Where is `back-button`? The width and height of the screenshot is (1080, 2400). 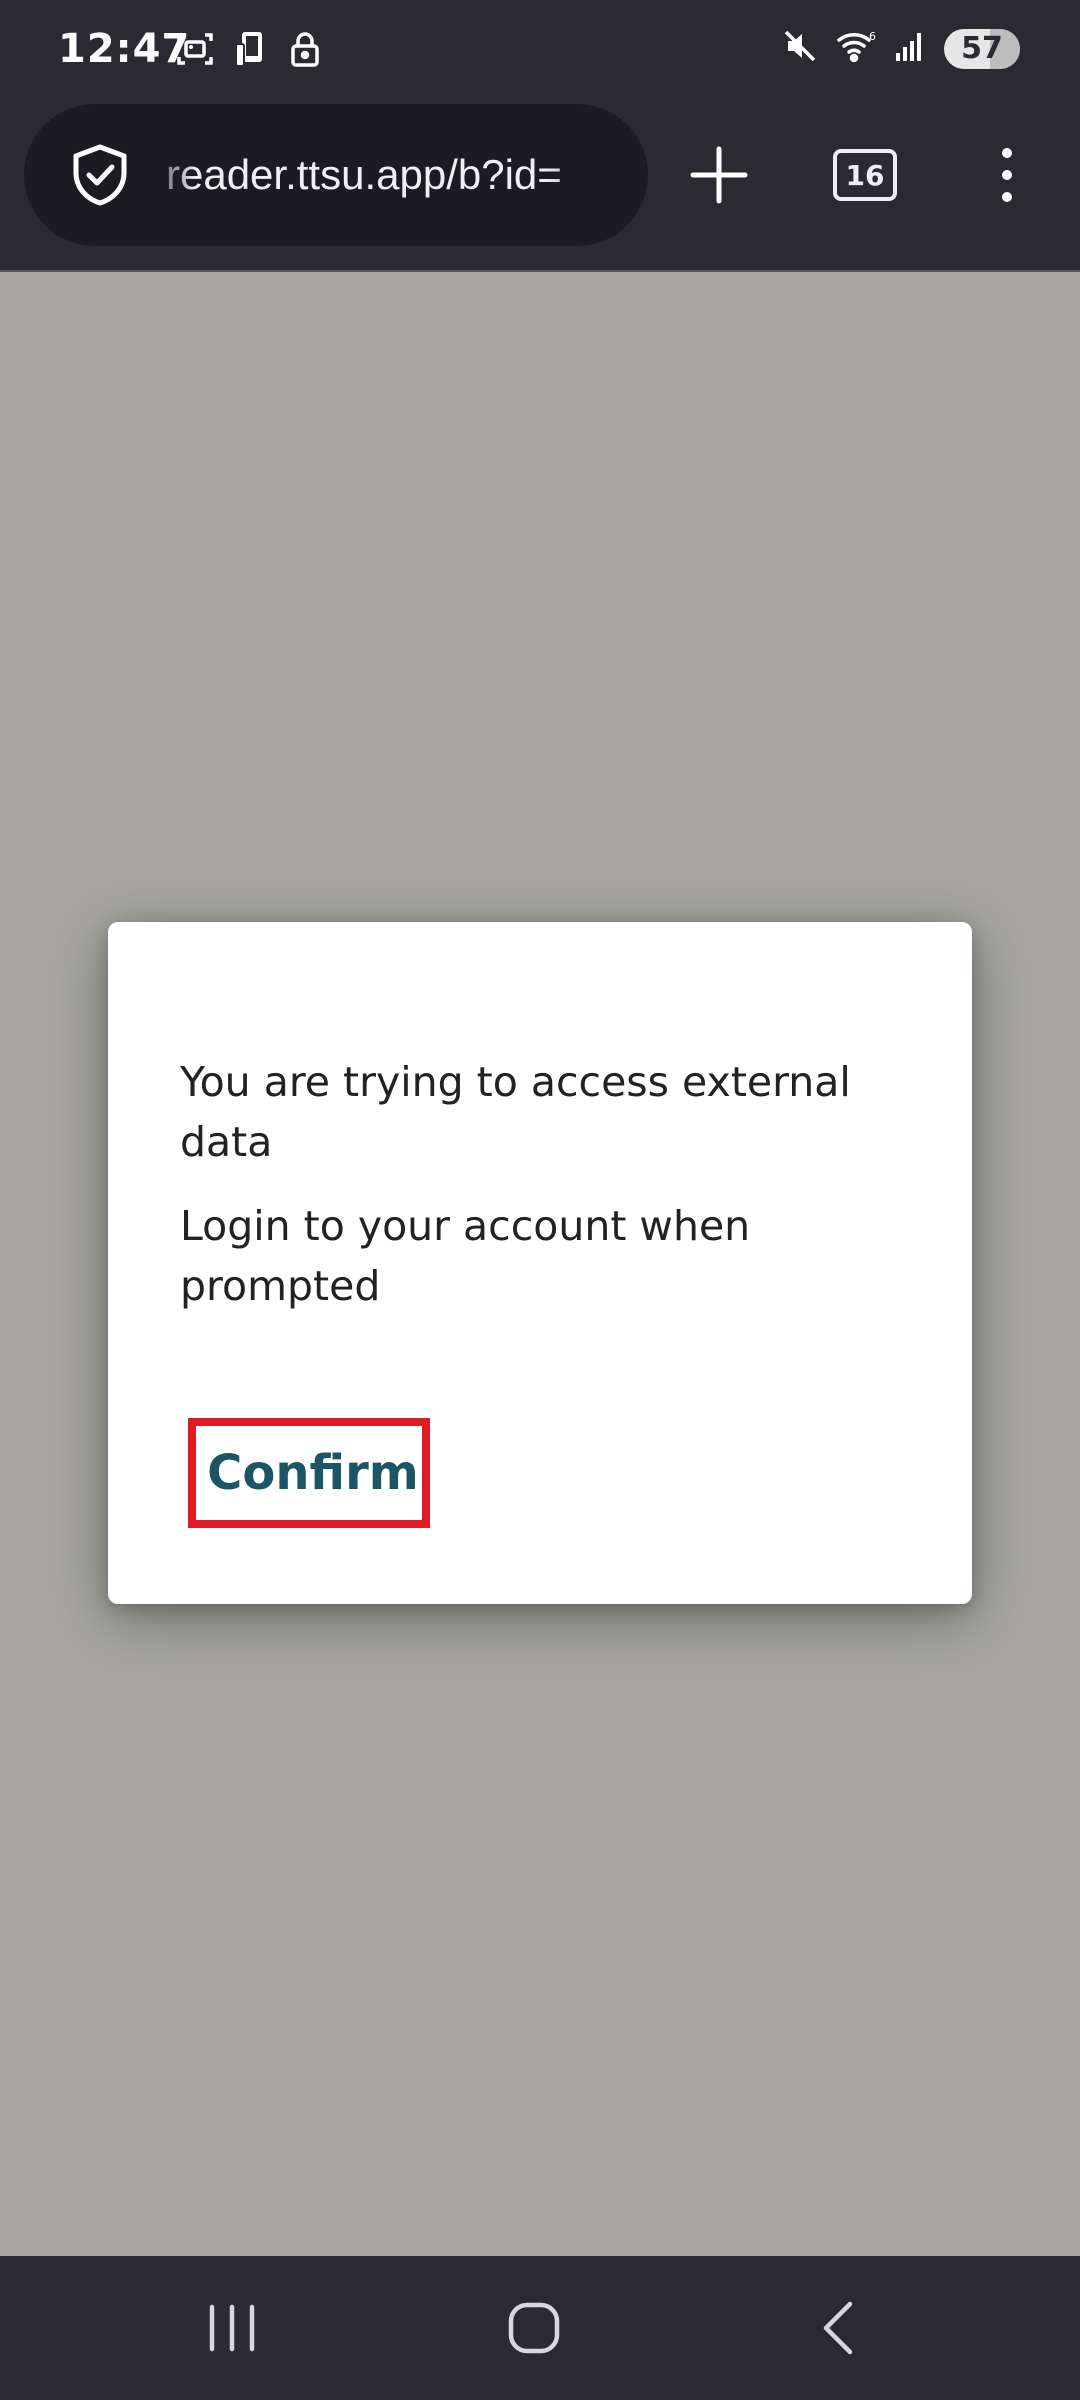
back-button is located at coordinates (838, 2328).